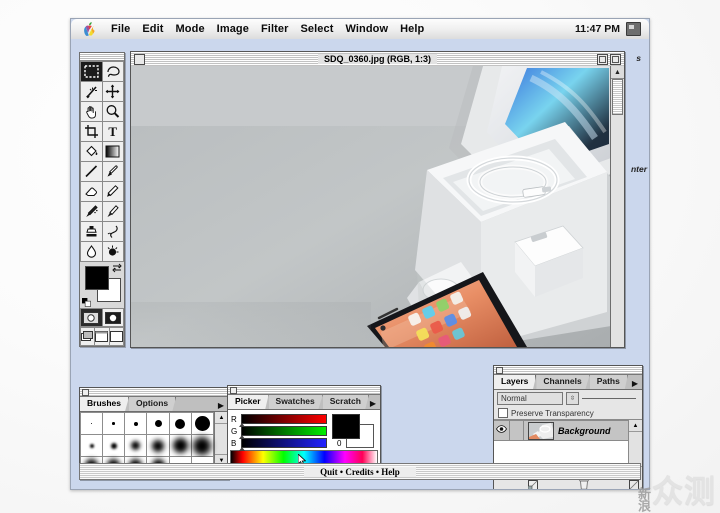 The width and height of the screenshot is (720, 513). What do you see at coordinates (283, 432) in the screenshot?
I see `green-slider` at bounding box center [283, 432].